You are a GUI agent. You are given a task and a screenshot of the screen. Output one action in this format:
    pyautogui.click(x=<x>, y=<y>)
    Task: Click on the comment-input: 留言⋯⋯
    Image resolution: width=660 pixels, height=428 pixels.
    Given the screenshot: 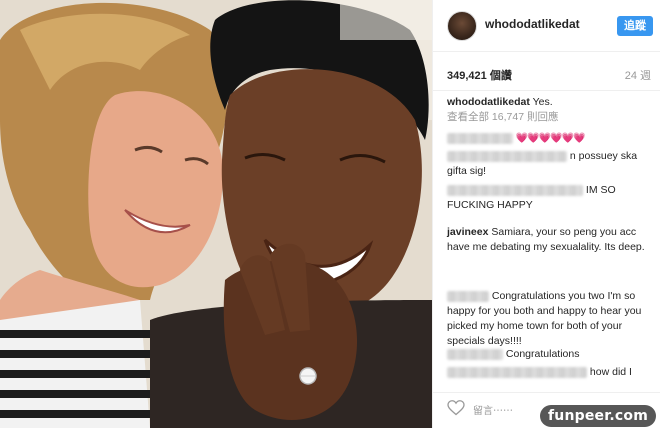 What is the action you would take?
    pyautogui.click(x=493, y=409)
    